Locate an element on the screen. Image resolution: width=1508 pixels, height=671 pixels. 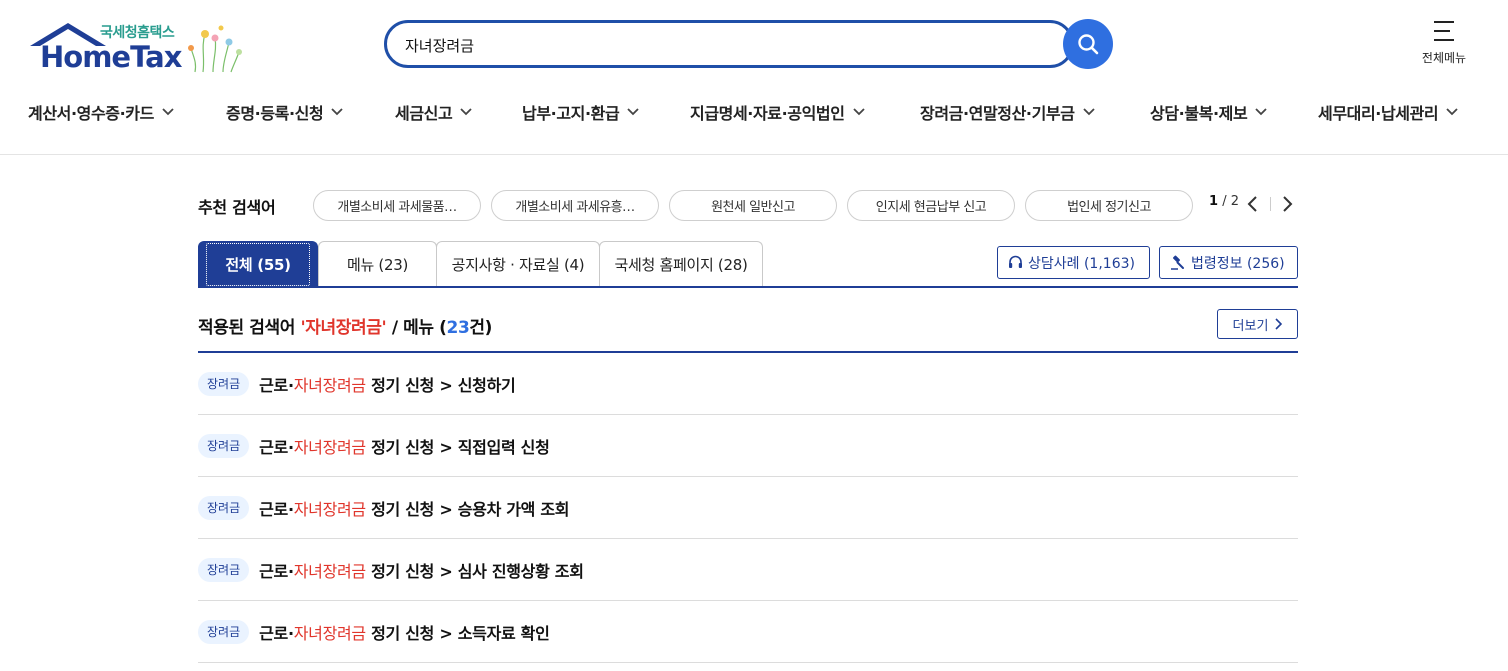
hometax-logo: 국세청홈택스 HomeTax is located at coordinates (135, 47).